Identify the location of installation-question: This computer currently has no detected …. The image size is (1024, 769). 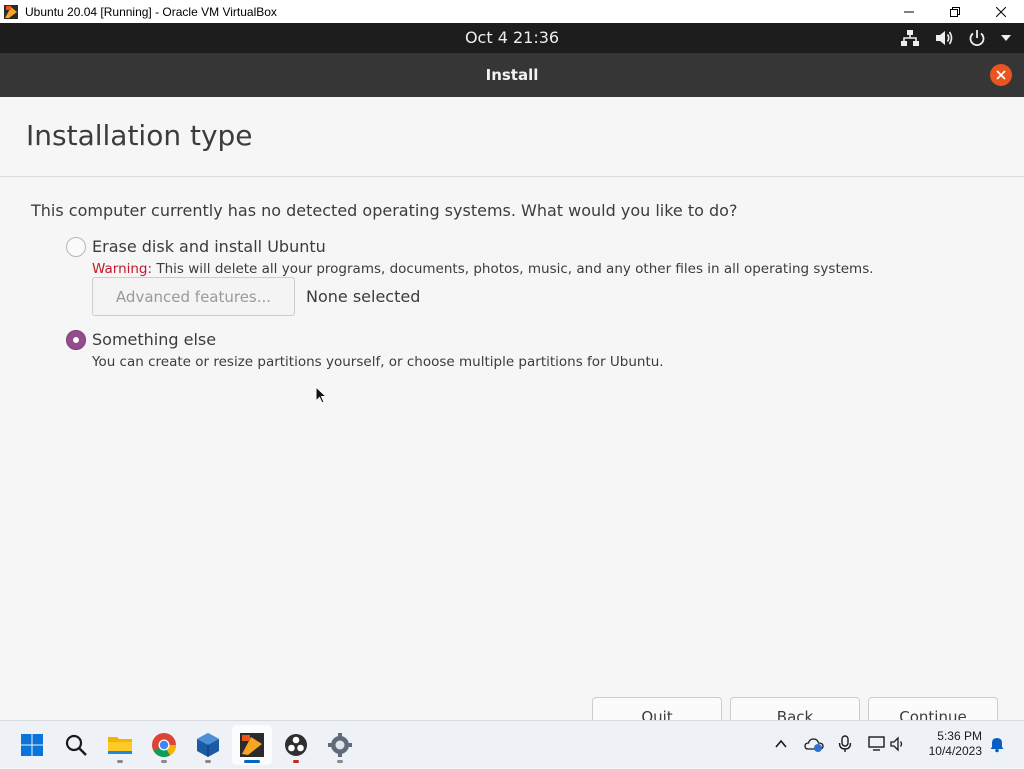
(384, 210).